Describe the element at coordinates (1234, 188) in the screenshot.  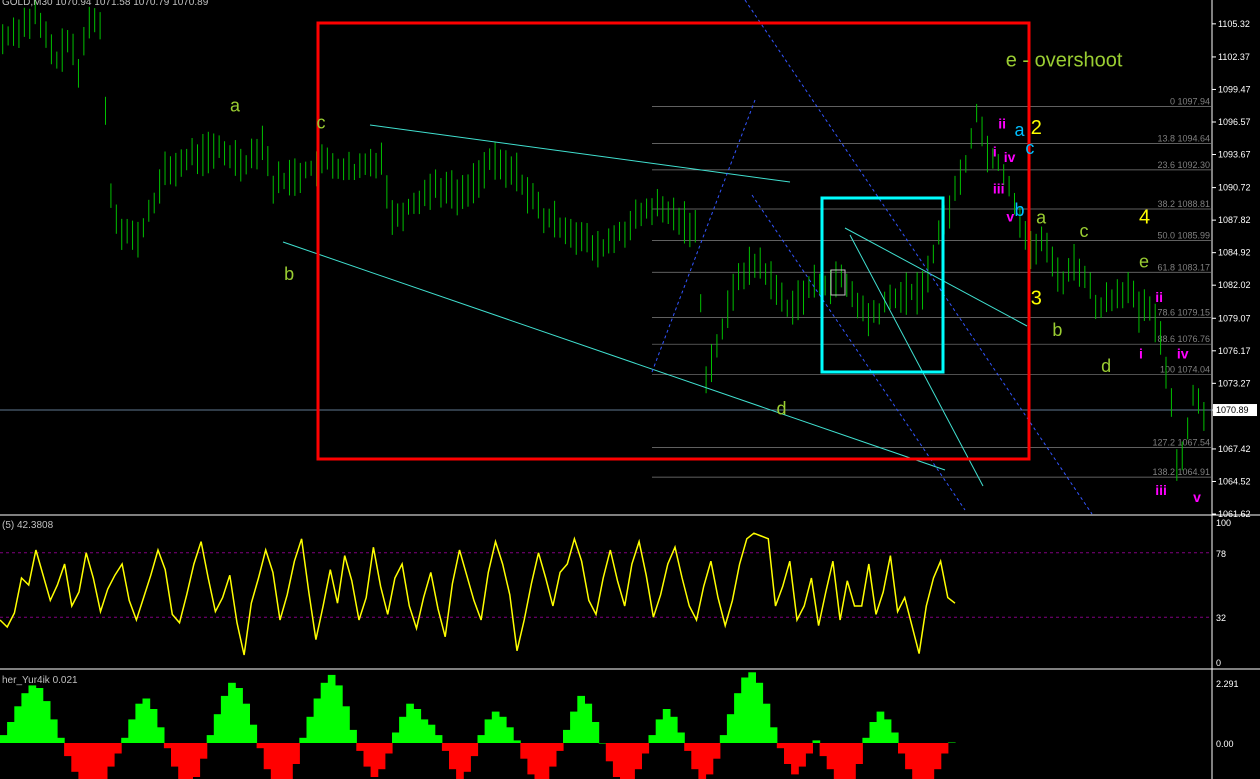
I see `price-tick-label: 1090.72` at that location.